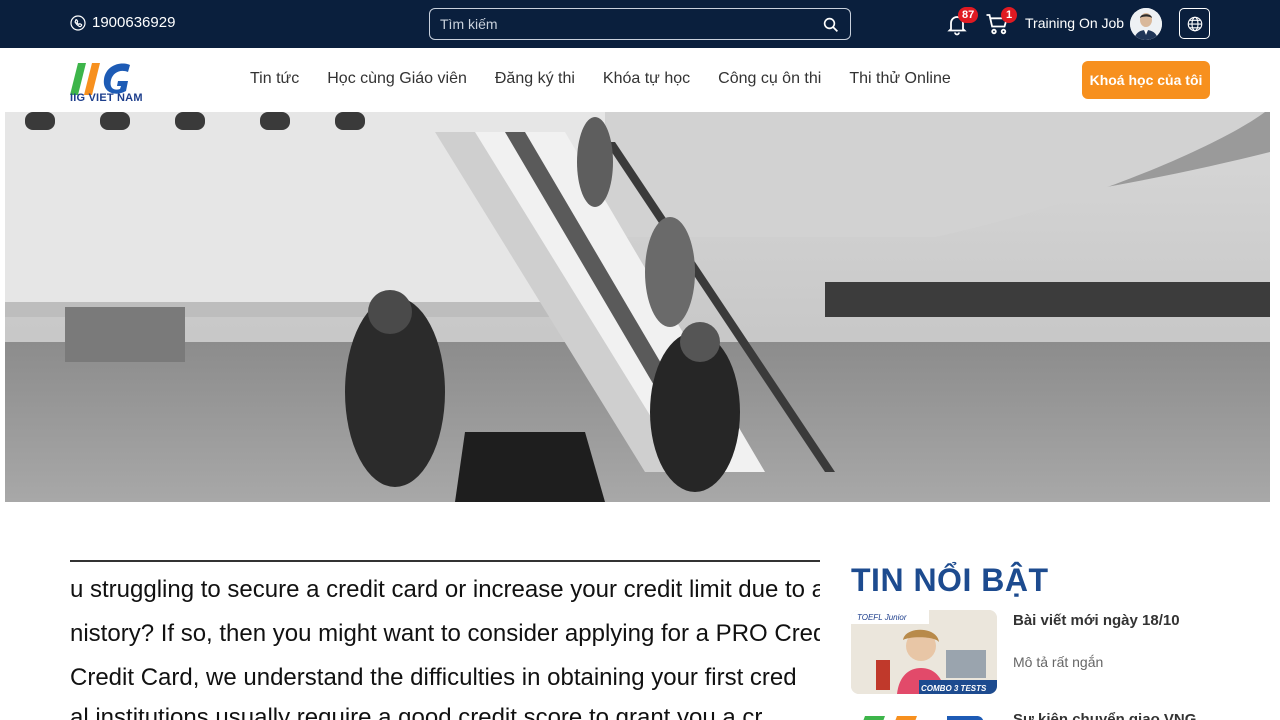 Image resolution: width=1280 pixels, height=720 pixels. I want to click on cart-badge: 1, so click(1009, 15).